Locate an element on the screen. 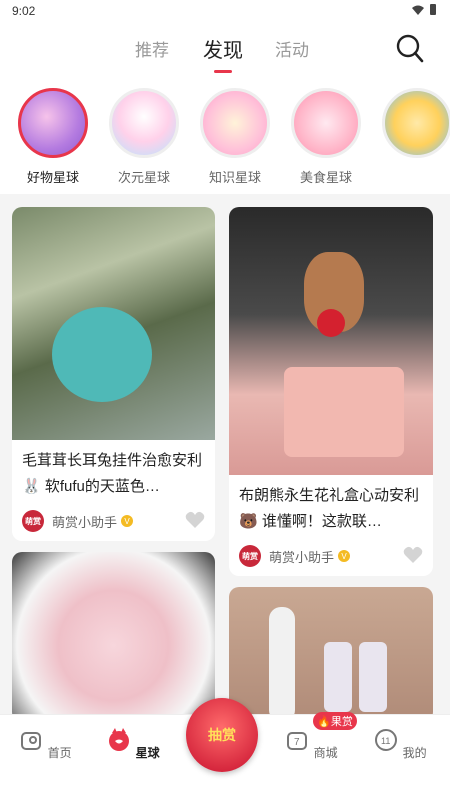 This screenshot has width=450, height=800. planet-goods-image is located at coordinates (53, 123).